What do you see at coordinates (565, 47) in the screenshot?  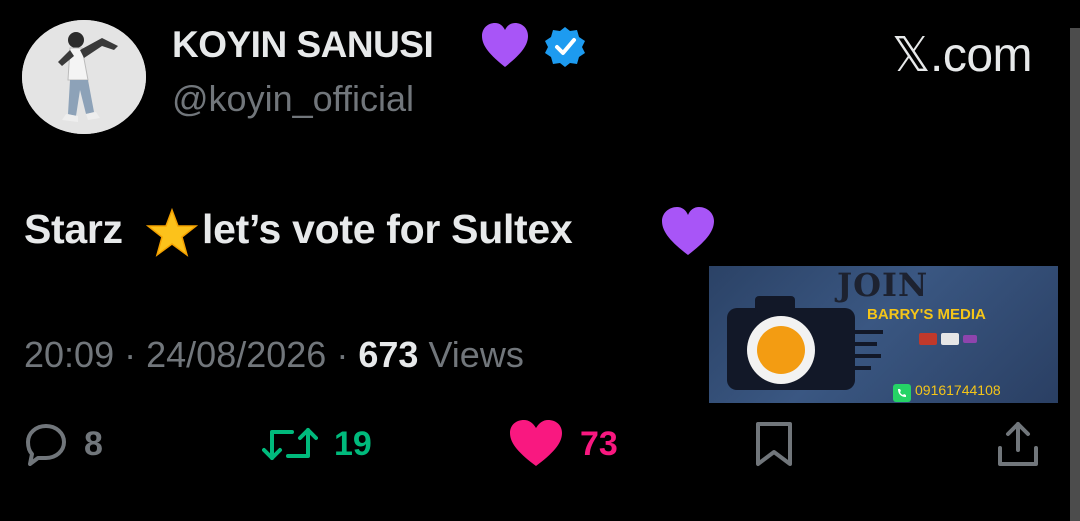 I see `verified-badge-icon` at bounding box center [565, 47].